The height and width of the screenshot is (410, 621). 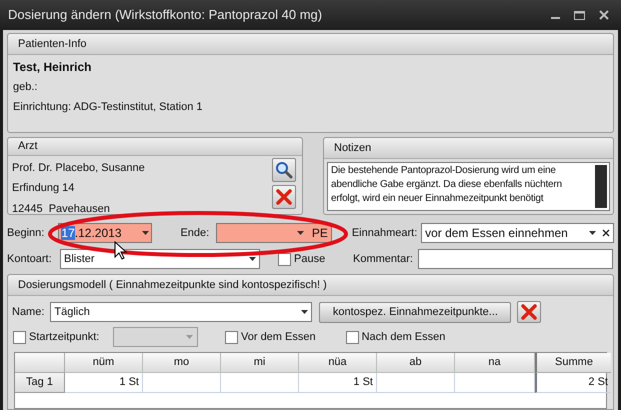 What do you see at coordinates (310, 44) in the screenshot?
I see `panel-header: Patienten-Info` at bounding box center [310, 44].